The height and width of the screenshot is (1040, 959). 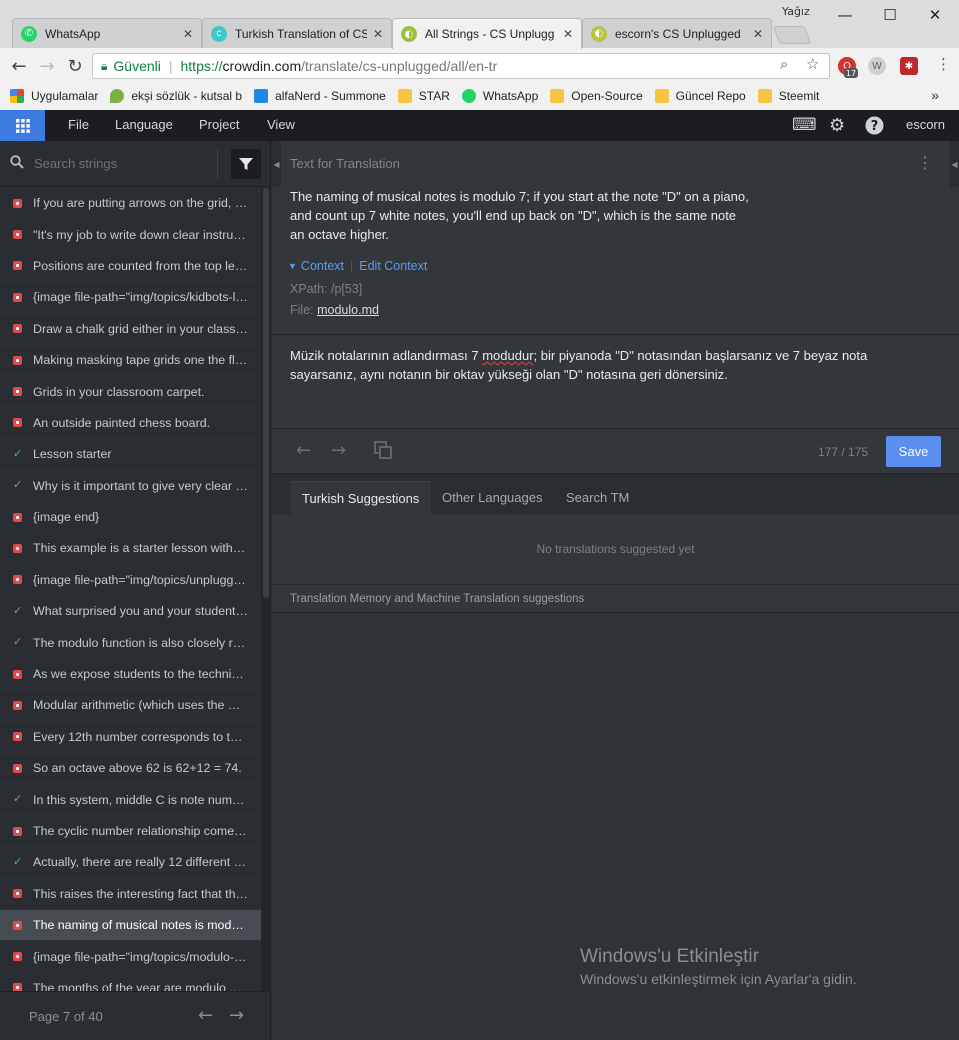 What do you see at coordinates (266, 393) in the screenshot?
I see `scrollbar-thumb` at bounding box center [266, 393].